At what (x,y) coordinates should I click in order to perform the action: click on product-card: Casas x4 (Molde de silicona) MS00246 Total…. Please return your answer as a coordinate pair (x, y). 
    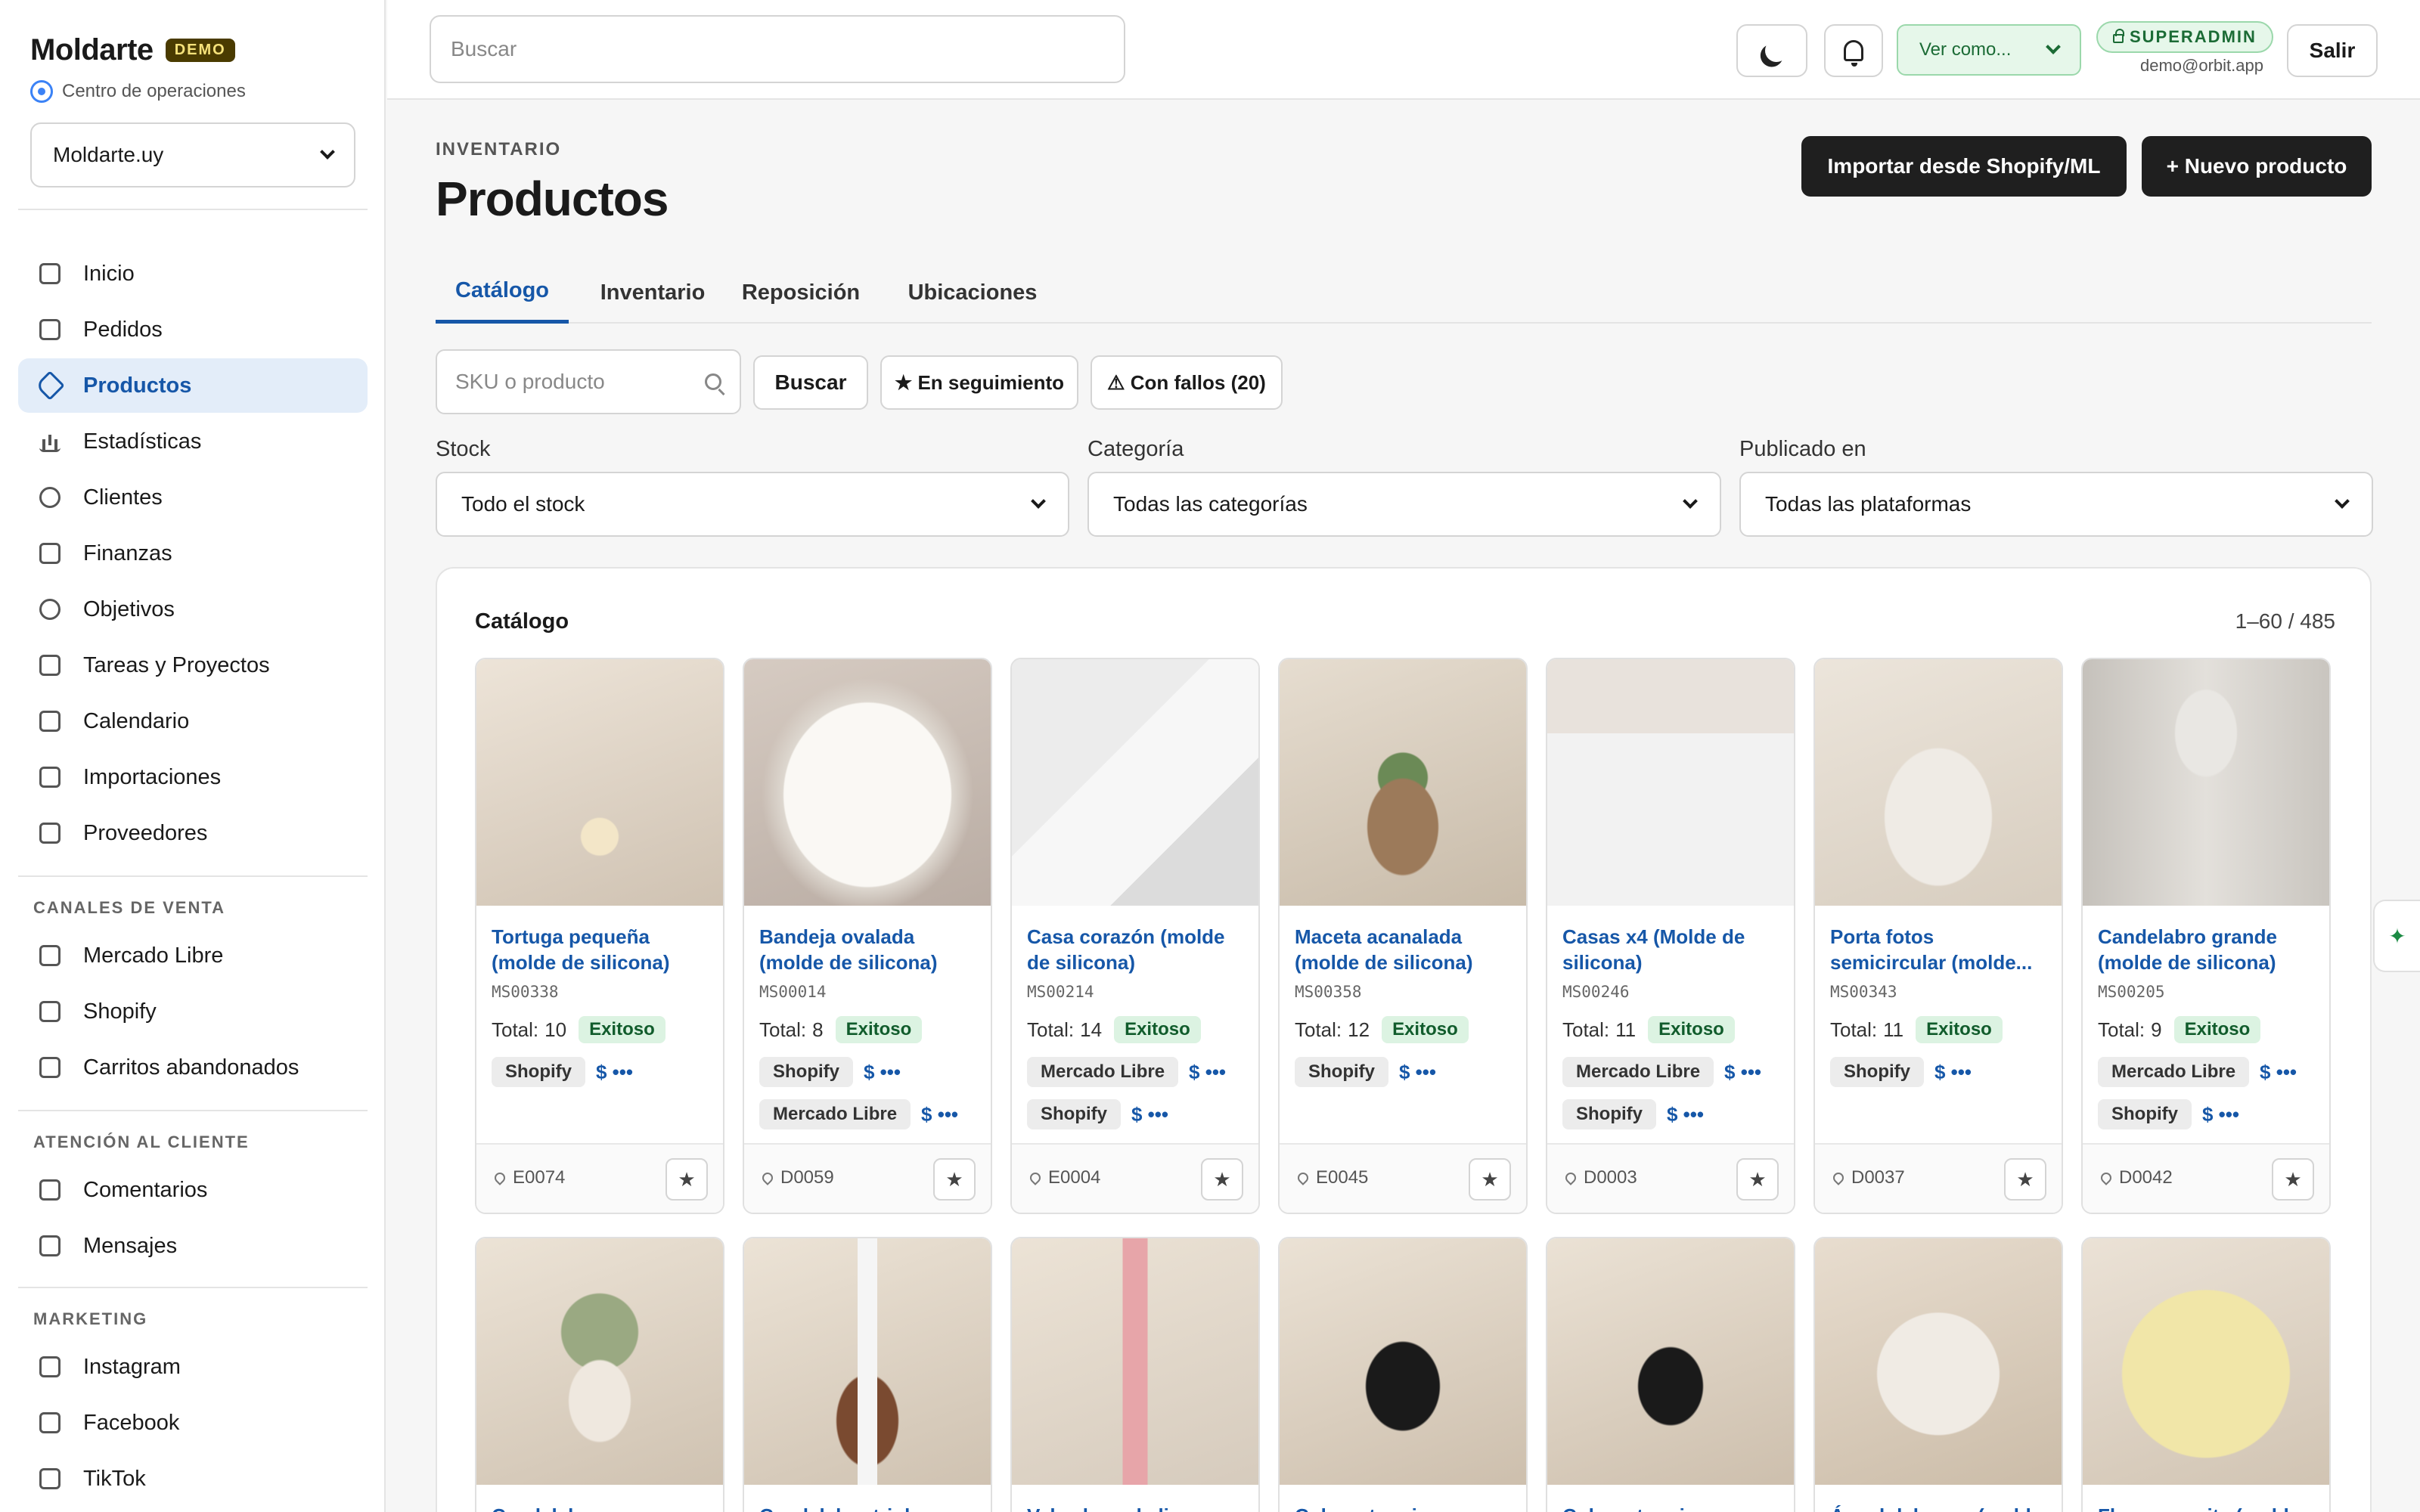
    Looking at the image, I should click on (1670, 936).